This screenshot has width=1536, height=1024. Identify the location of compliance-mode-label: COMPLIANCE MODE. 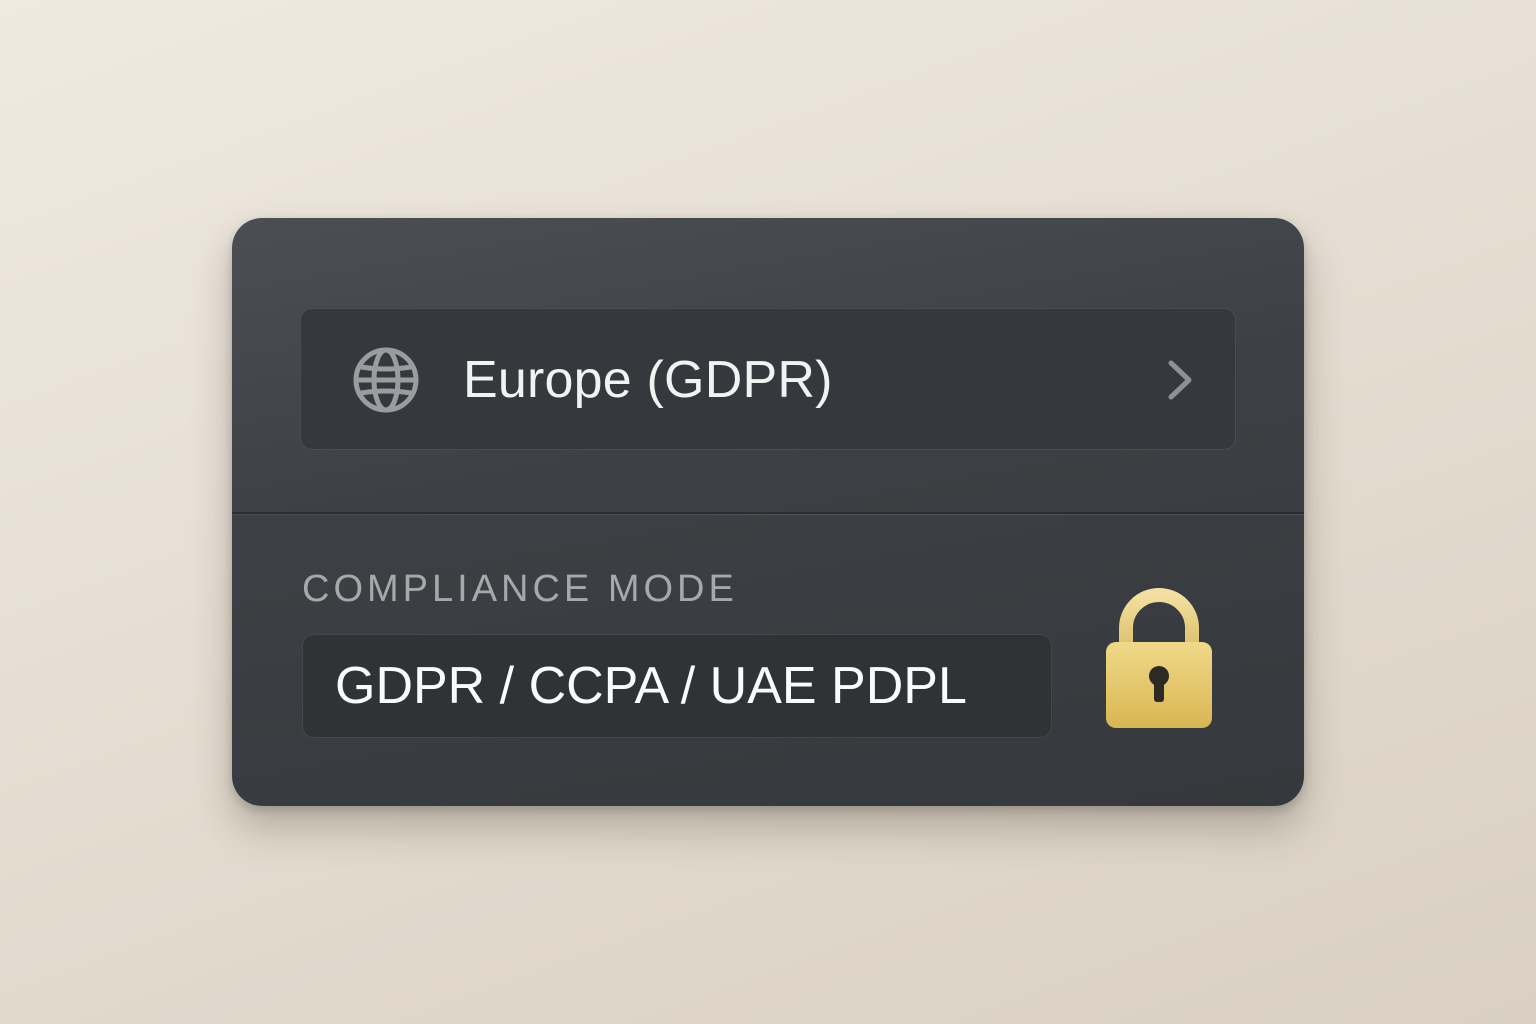
(520, 589).